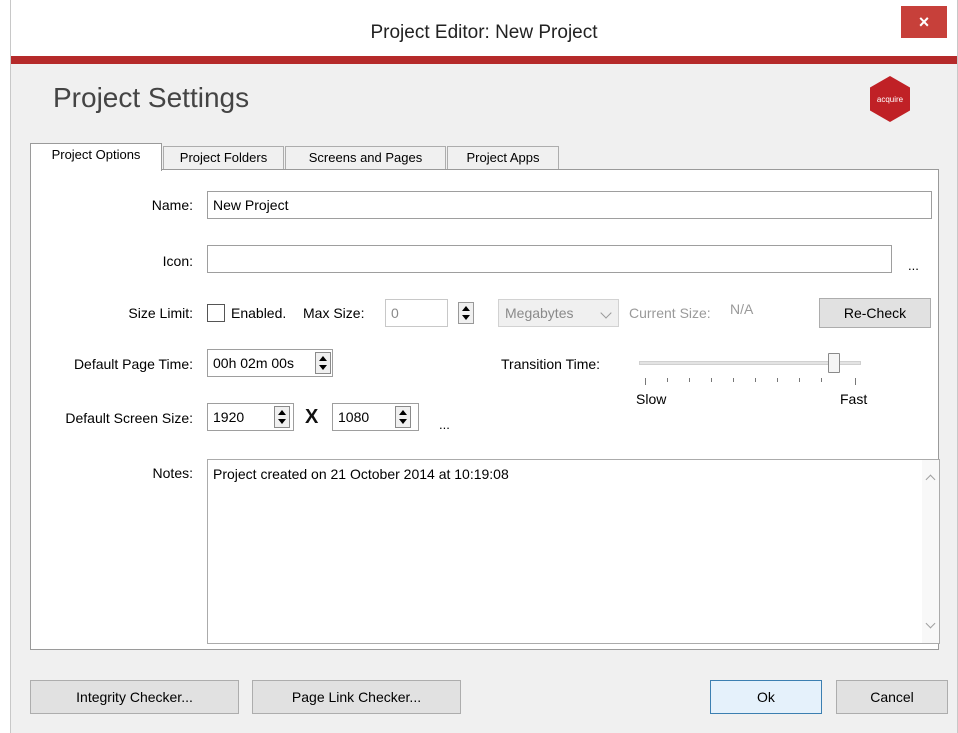  What do you see at coordinates (172, 205) in the screenshot?
I see `name-label: Name:` at bounding box center [172, 205].